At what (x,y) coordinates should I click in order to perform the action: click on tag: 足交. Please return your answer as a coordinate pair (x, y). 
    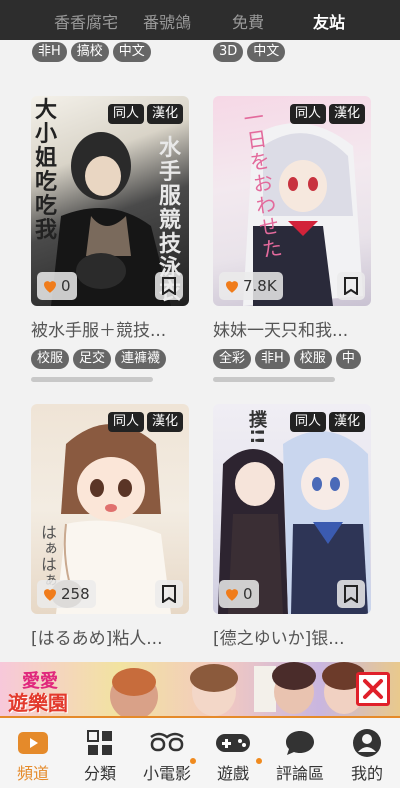
    Looking at the image, I should click on (92, 359).